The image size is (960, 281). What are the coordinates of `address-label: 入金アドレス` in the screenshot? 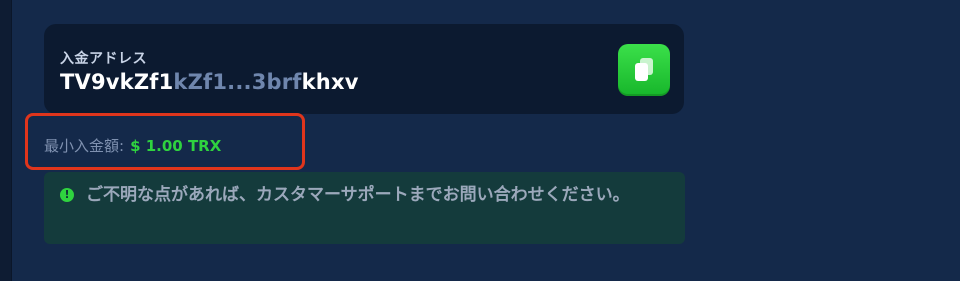 It's located at (103, 59).